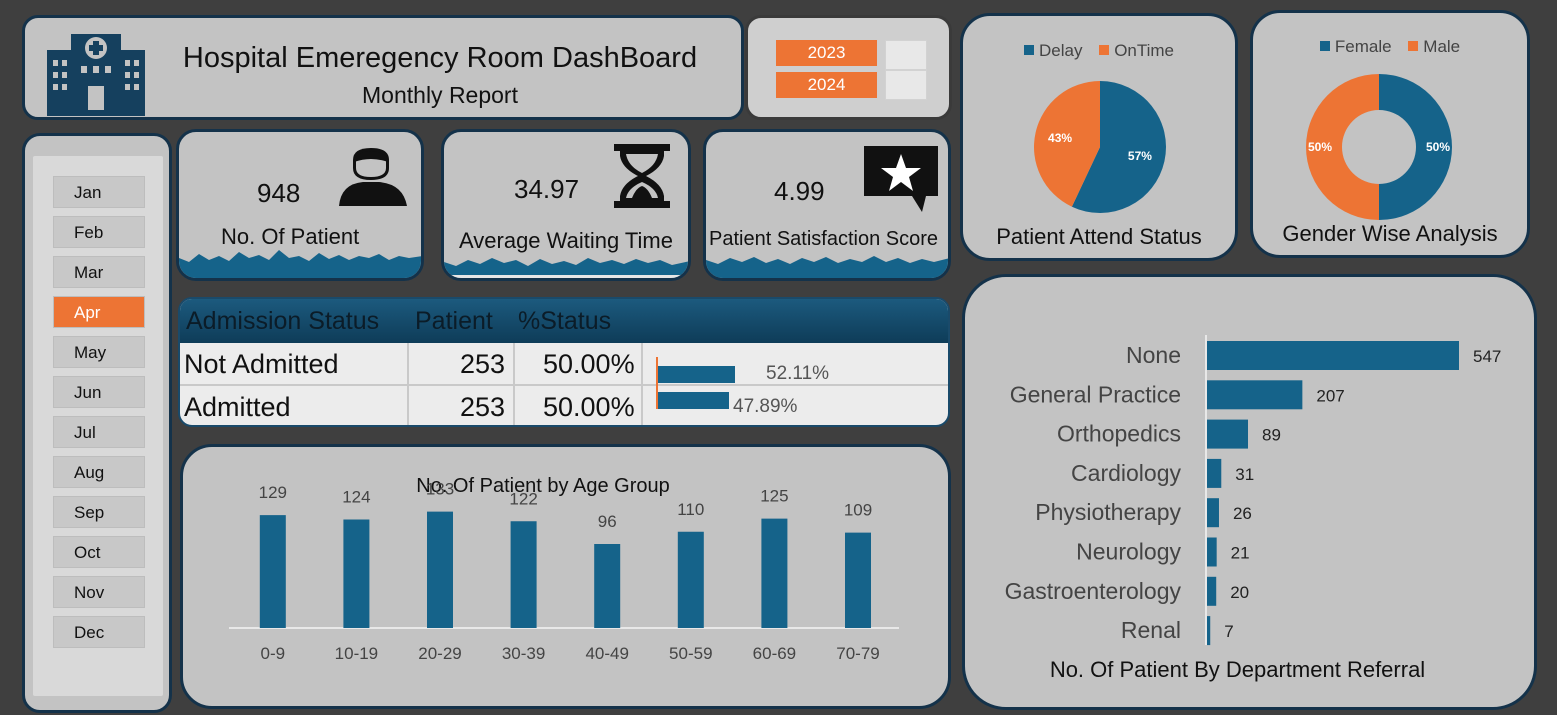 The width and height of the screenshot is (1557, 715). Describe the element at coordinates (607, 521) in the screenshot. I see `age-bar-value: 96` at that location.